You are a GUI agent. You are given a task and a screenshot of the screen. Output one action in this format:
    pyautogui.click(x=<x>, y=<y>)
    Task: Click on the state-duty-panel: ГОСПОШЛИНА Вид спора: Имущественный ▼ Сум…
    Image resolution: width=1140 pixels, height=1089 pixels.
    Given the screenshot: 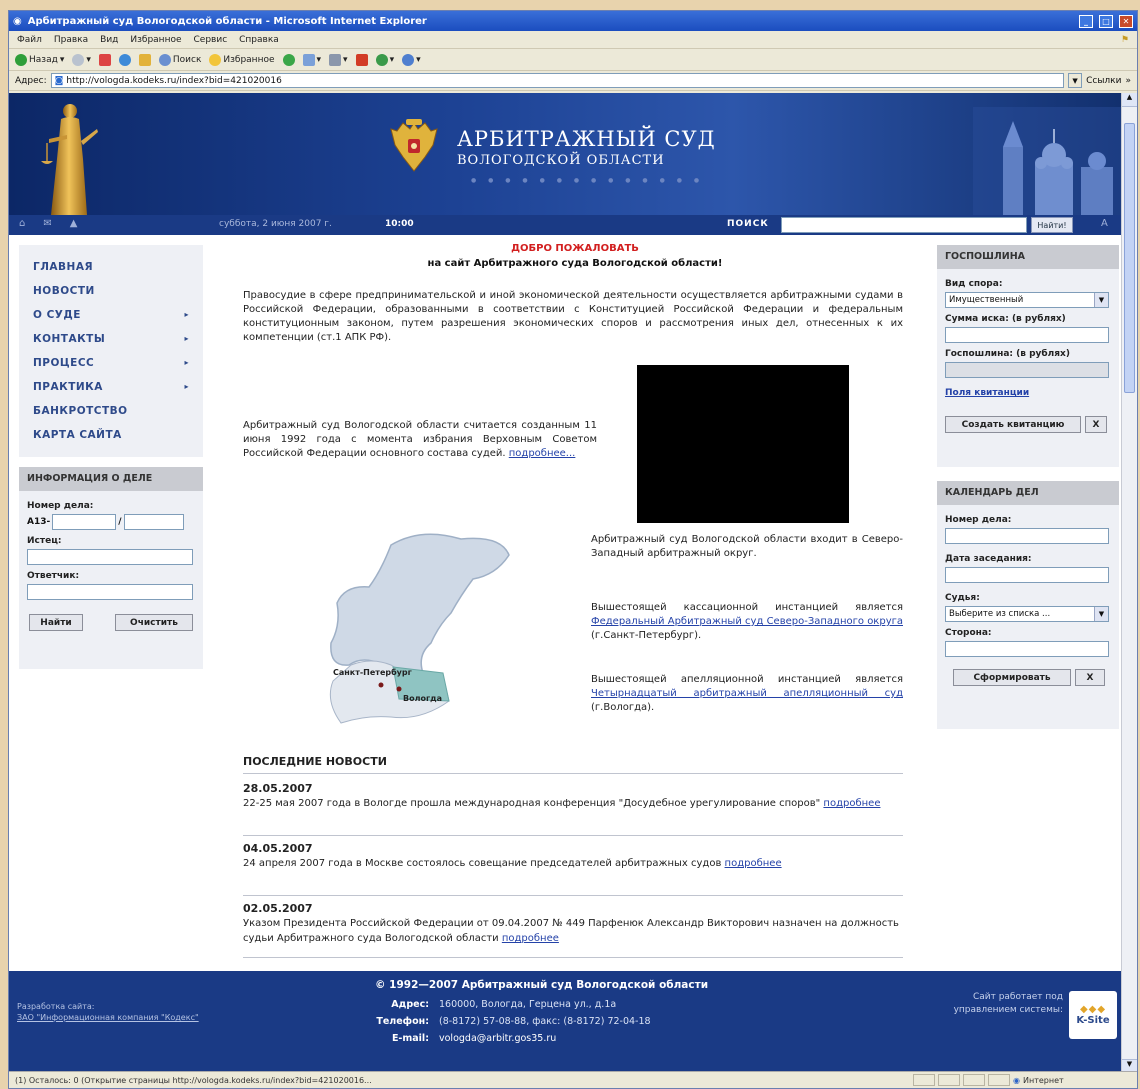 What is the action you would take?
    pyautogui.click(x=1028, y=356)
    